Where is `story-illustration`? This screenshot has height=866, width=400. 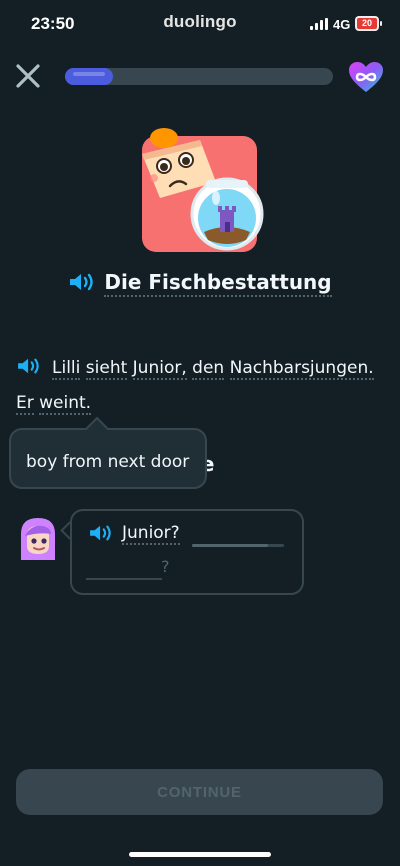 story-illustration is located at coordinates (202, 189).